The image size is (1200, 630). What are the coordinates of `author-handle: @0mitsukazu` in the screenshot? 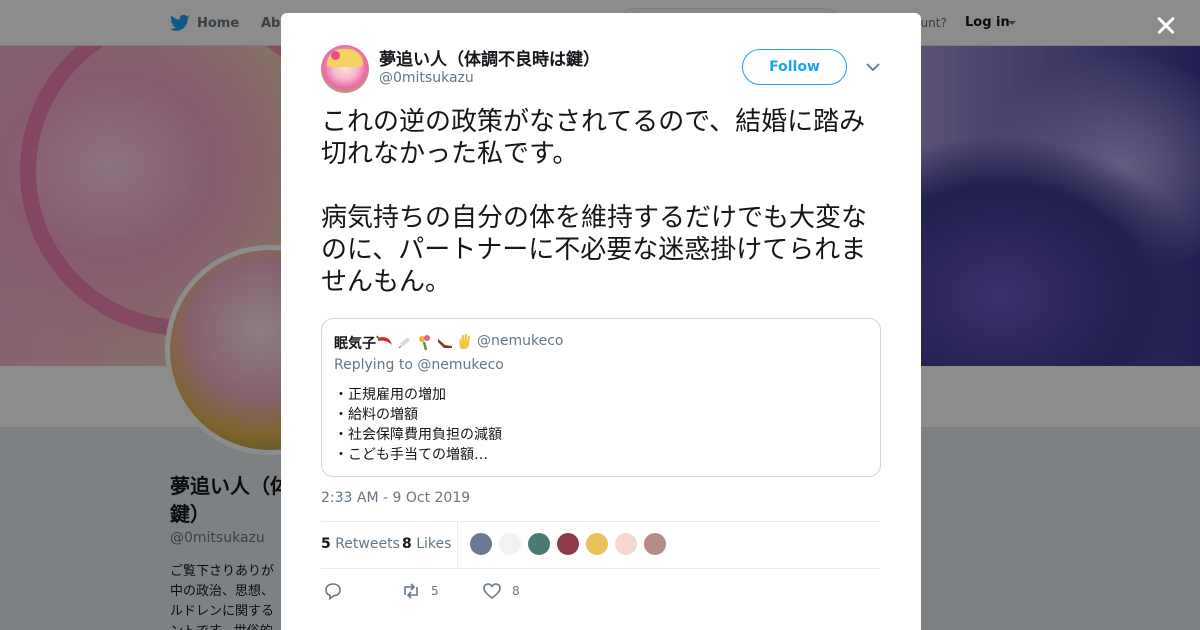 It's located at (426, 78).